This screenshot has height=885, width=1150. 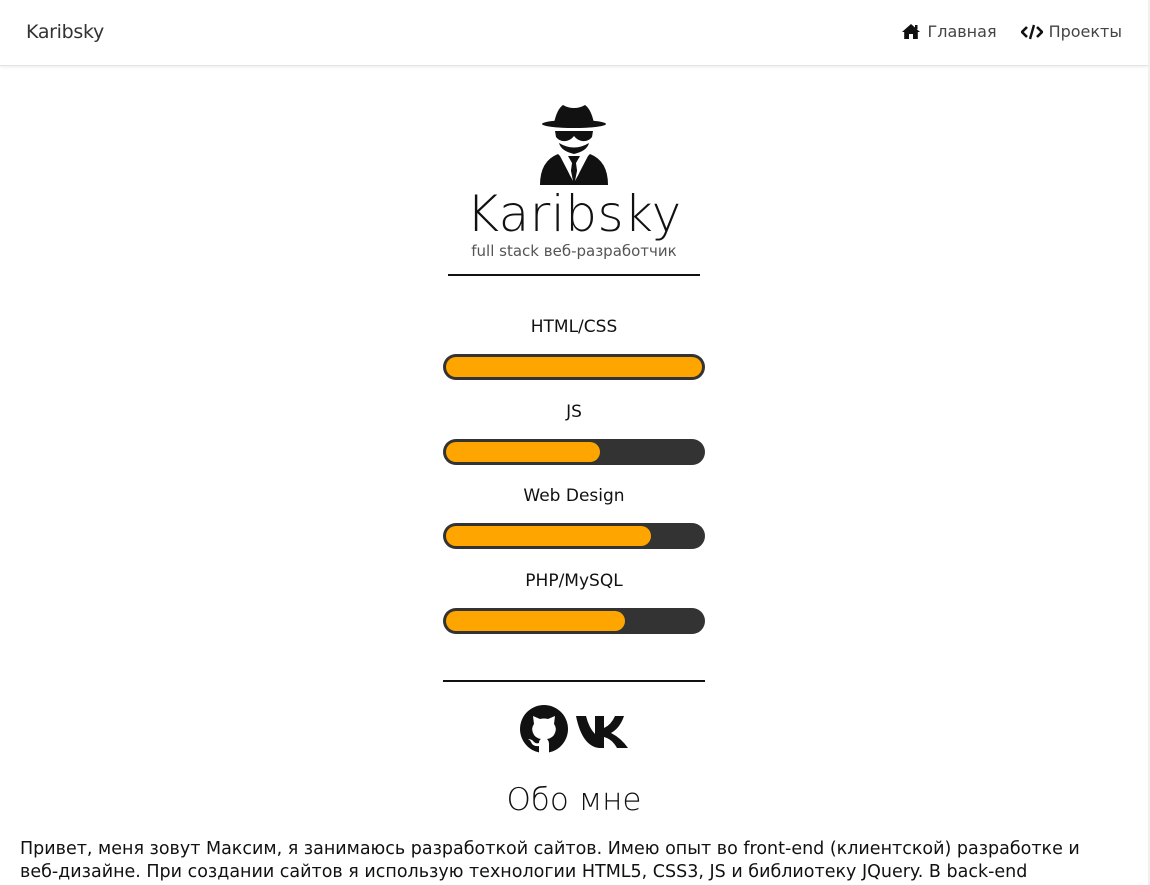 I want to click on nav-link-home: Главная, so click(x=949, y=31).